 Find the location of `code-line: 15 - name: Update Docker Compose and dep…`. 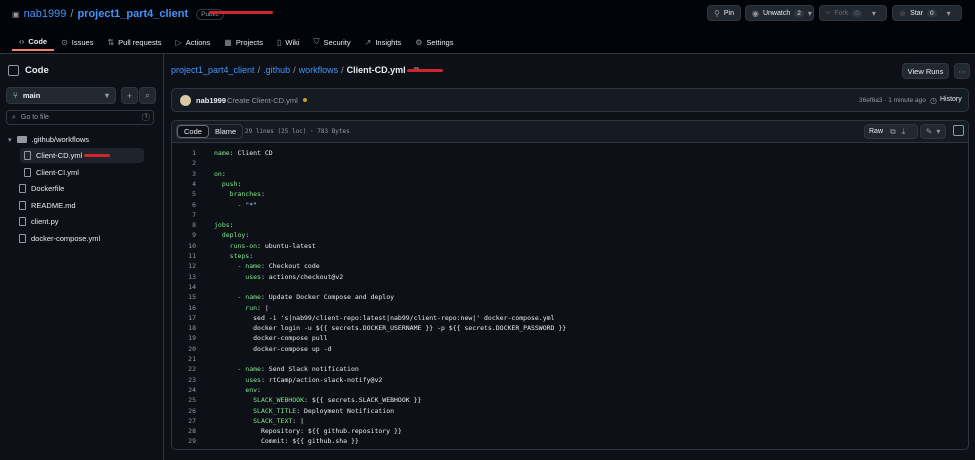

code-line: 15 - name: Update Docker Compose and dep… is located at coordinates (570, 298).